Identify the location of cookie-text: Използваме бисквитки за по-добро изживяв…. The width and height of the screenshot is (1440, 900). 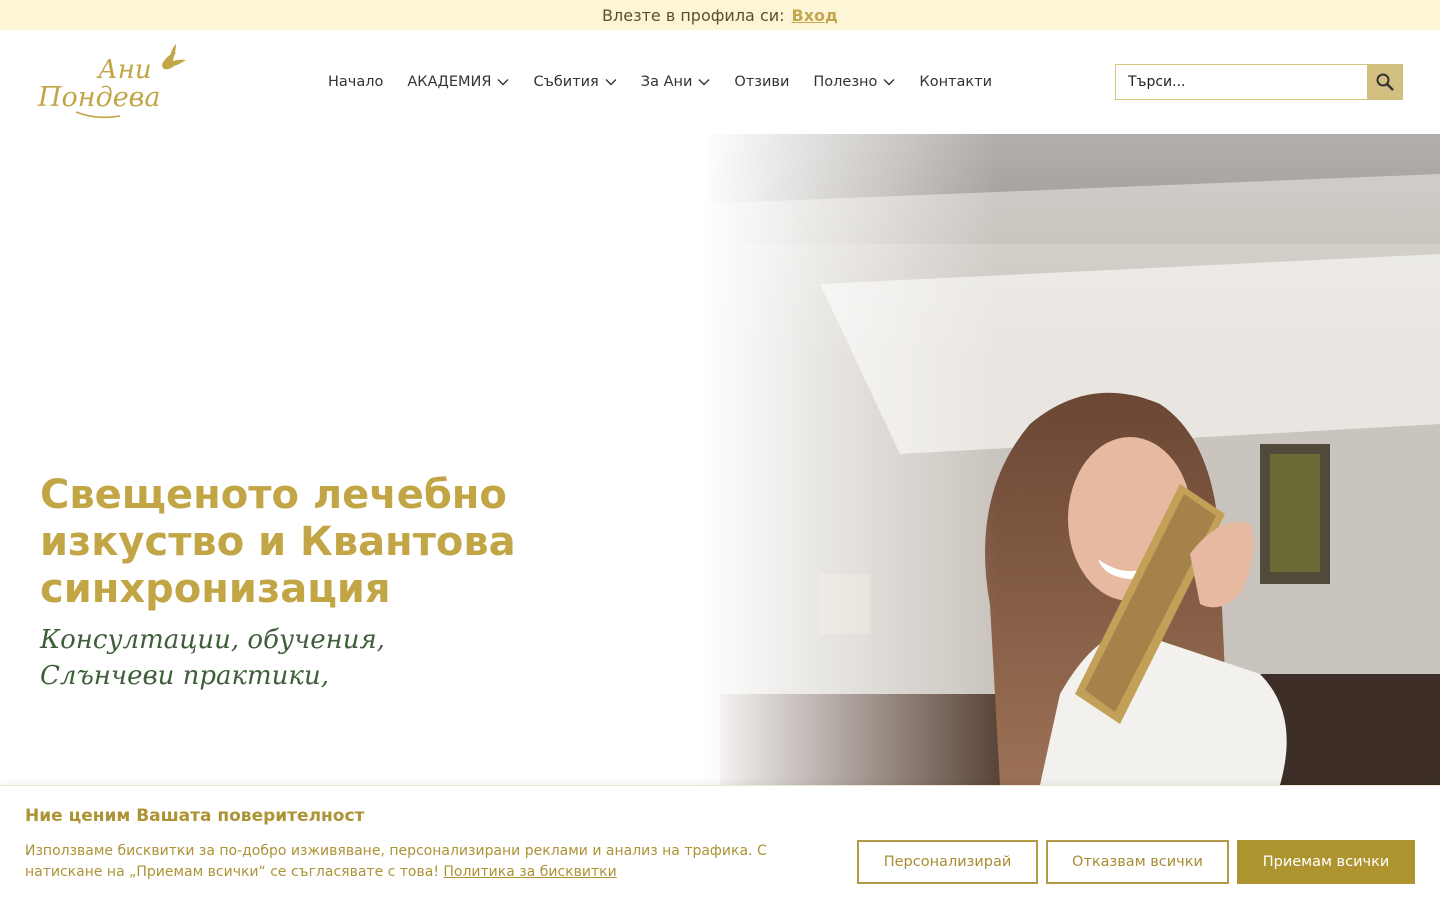
(430, 862).